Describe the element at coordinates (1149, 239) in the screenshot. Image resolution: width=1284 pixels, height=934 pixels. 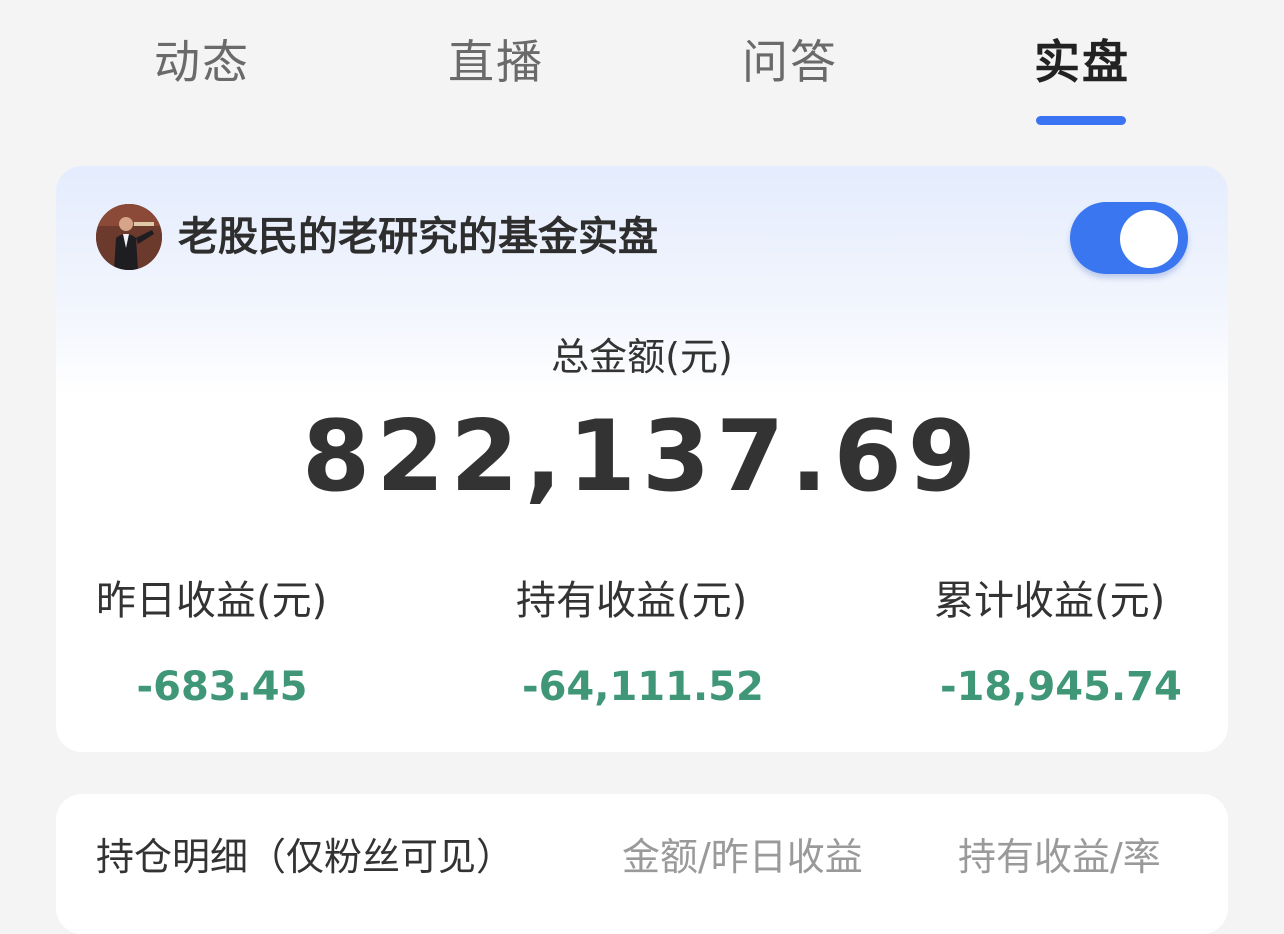
I see `toggle-knob` at that location.